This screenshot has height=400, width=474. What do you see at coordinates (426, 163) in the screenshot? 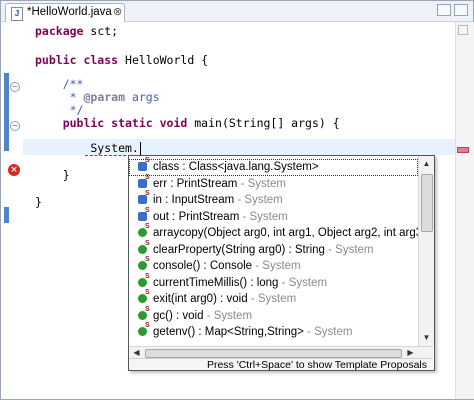
I see `scroll-up-icon: ▲` at bounding box center [426, 163].